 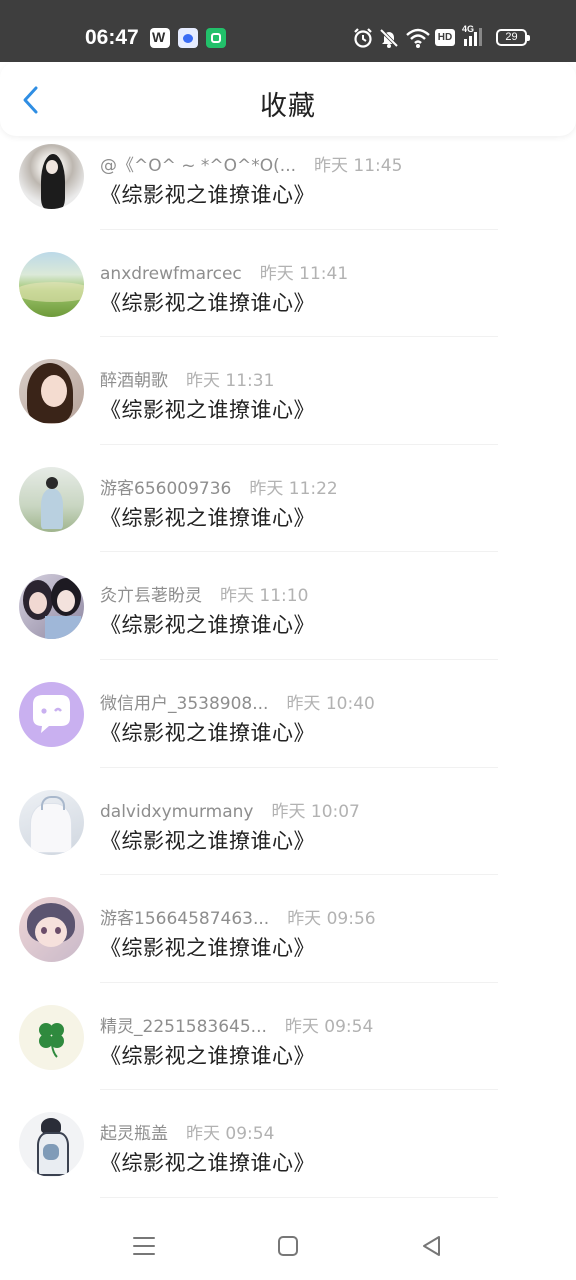 I want to click on home-button, so click(x=288, y=1246).